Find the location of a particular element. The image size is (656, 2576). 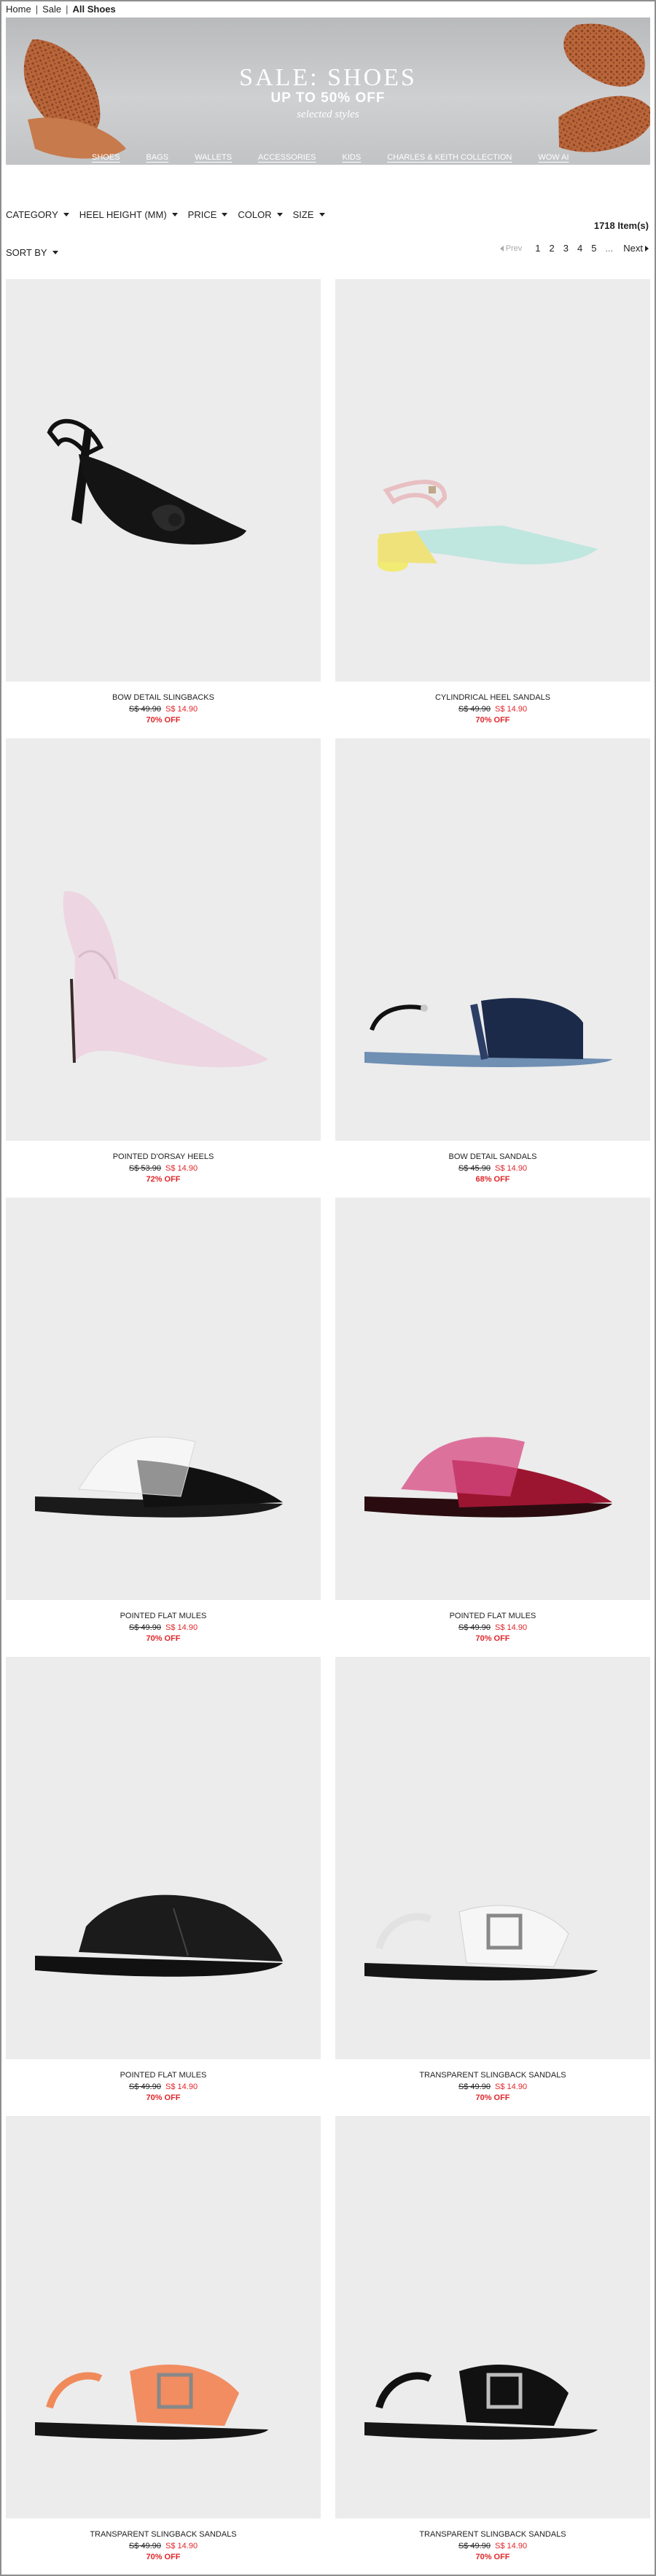

banner-note: selected styles is located at coordinates (328, 115).